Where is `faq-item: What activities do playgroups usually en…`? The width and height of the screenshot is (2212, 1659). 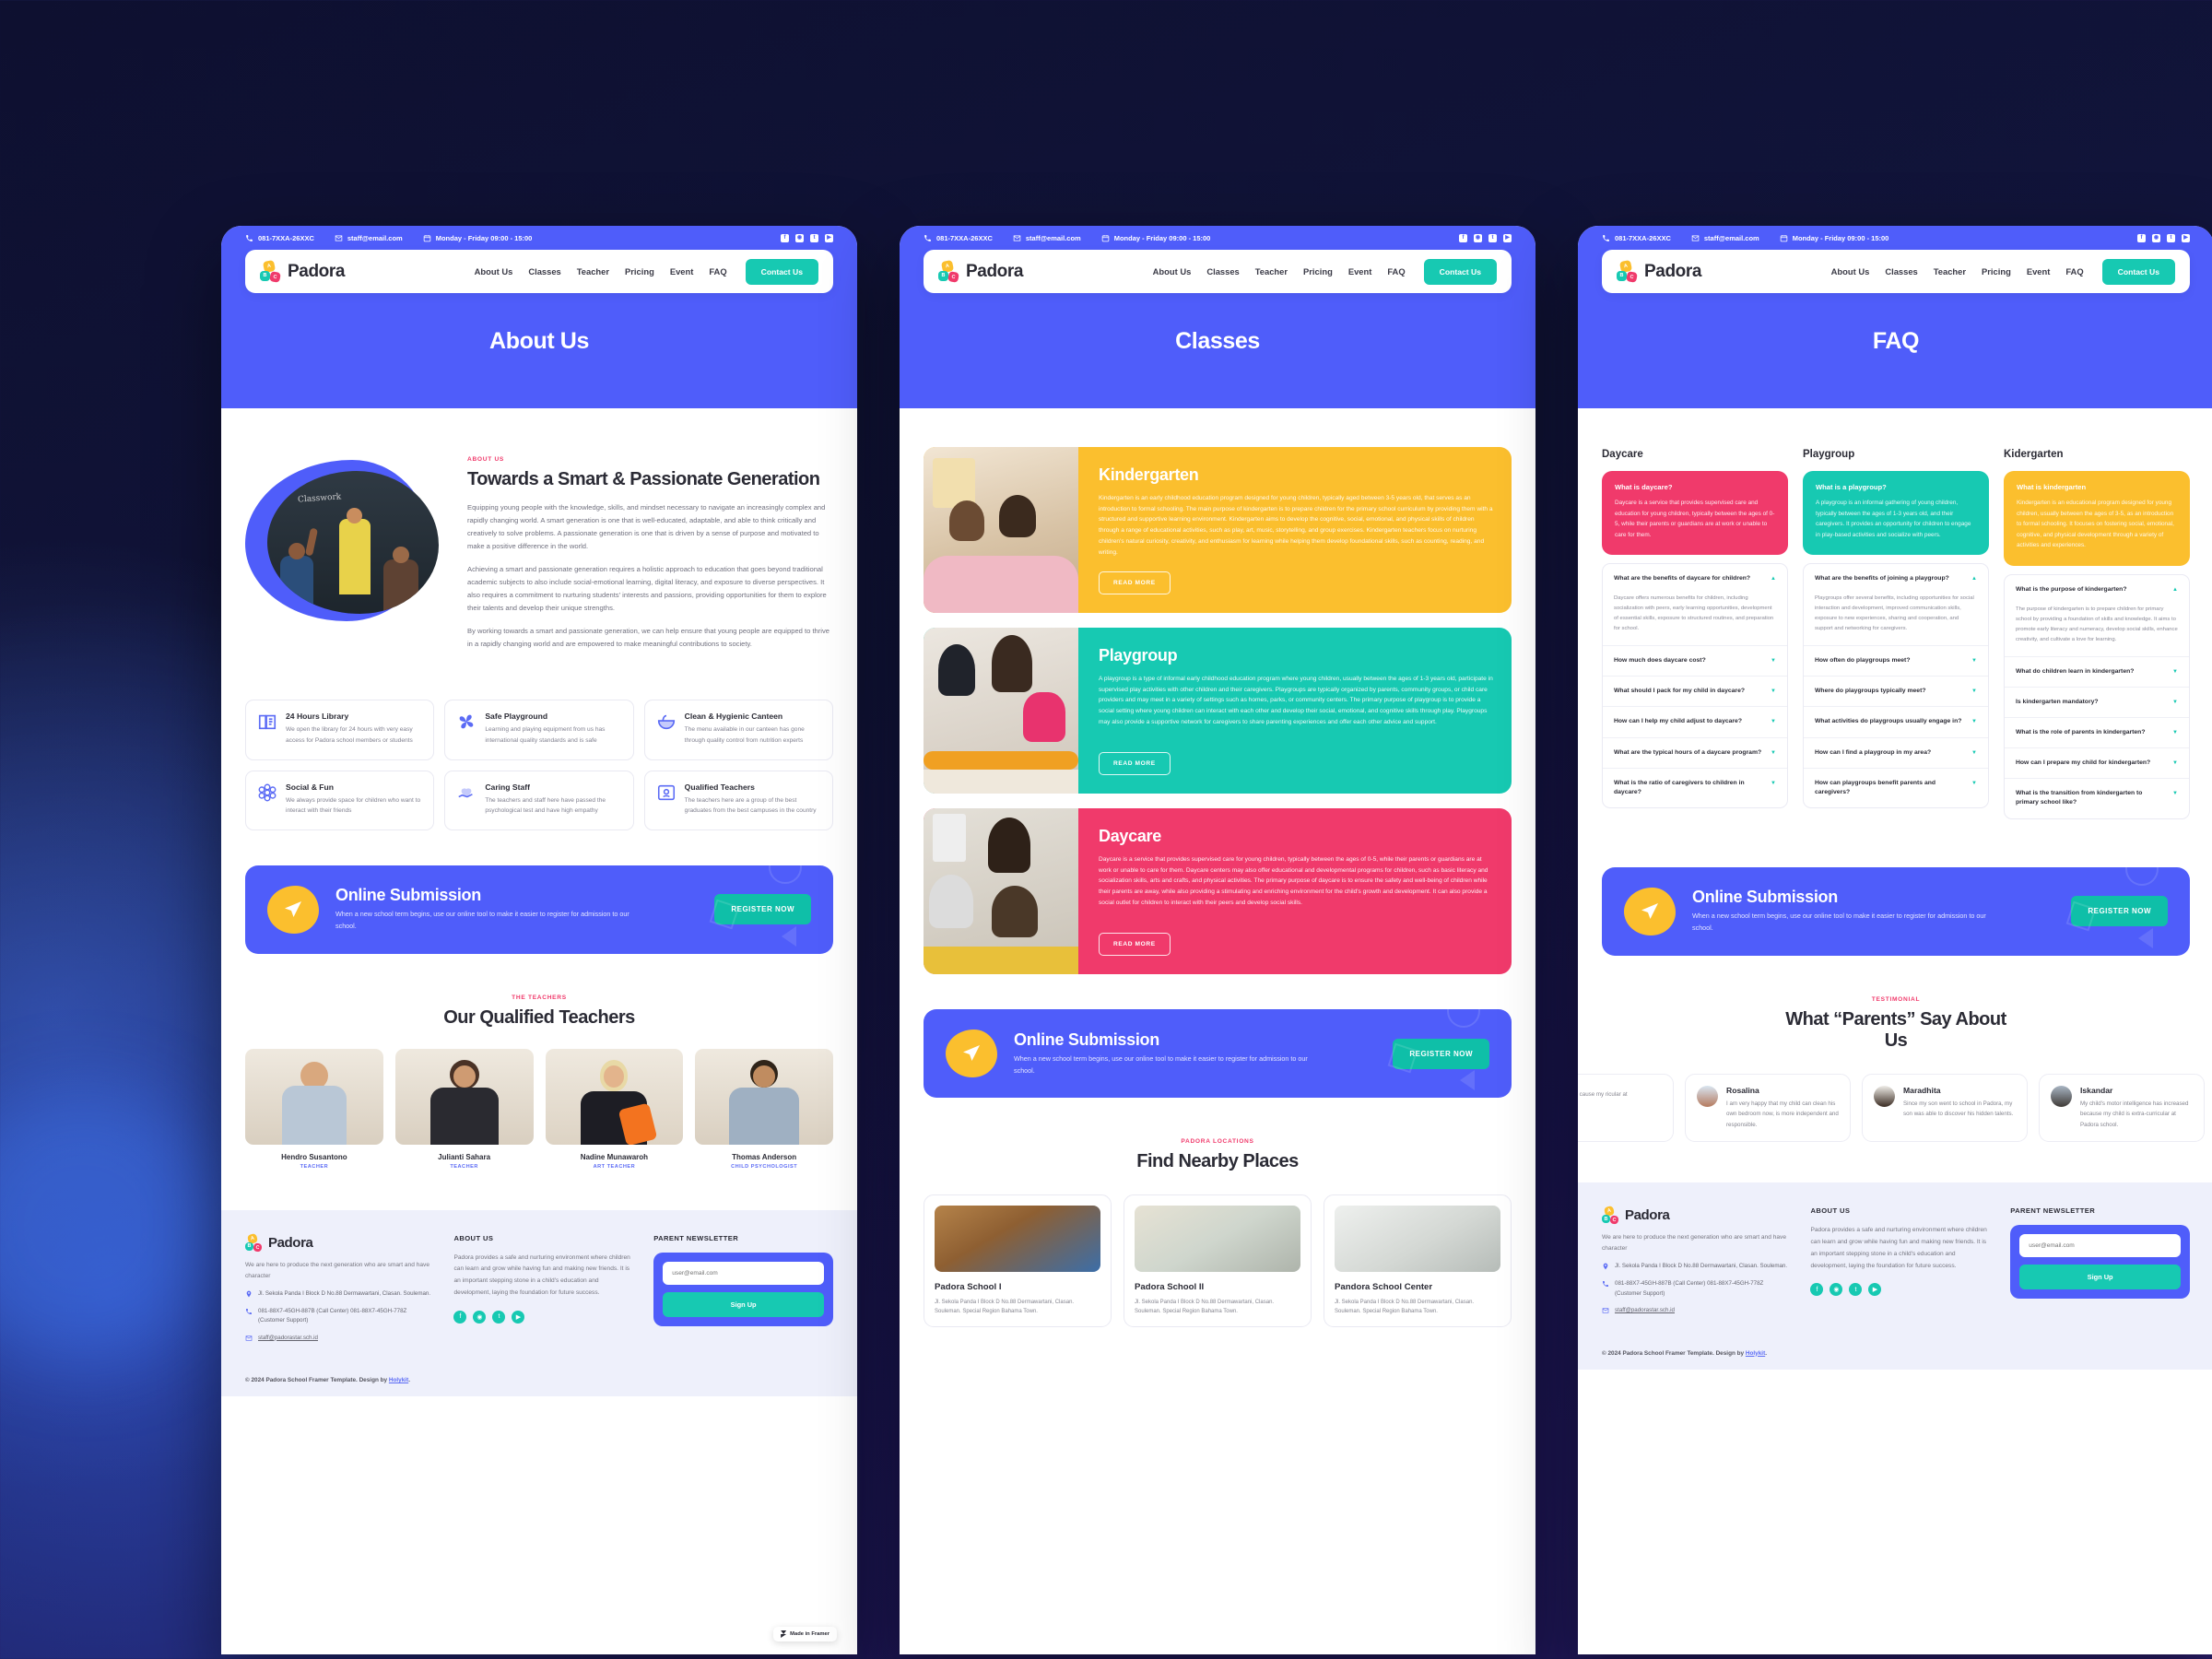 faq-item: What activities do playgroups usually en… is located at coordinates (1896, 722).